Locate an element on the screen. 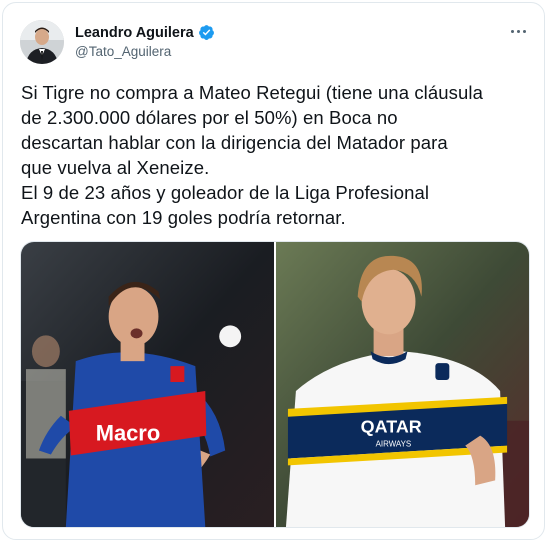 The image size is (547, 542). author-name-row: Leandro Aguilera is located at coordinates (145, 32).